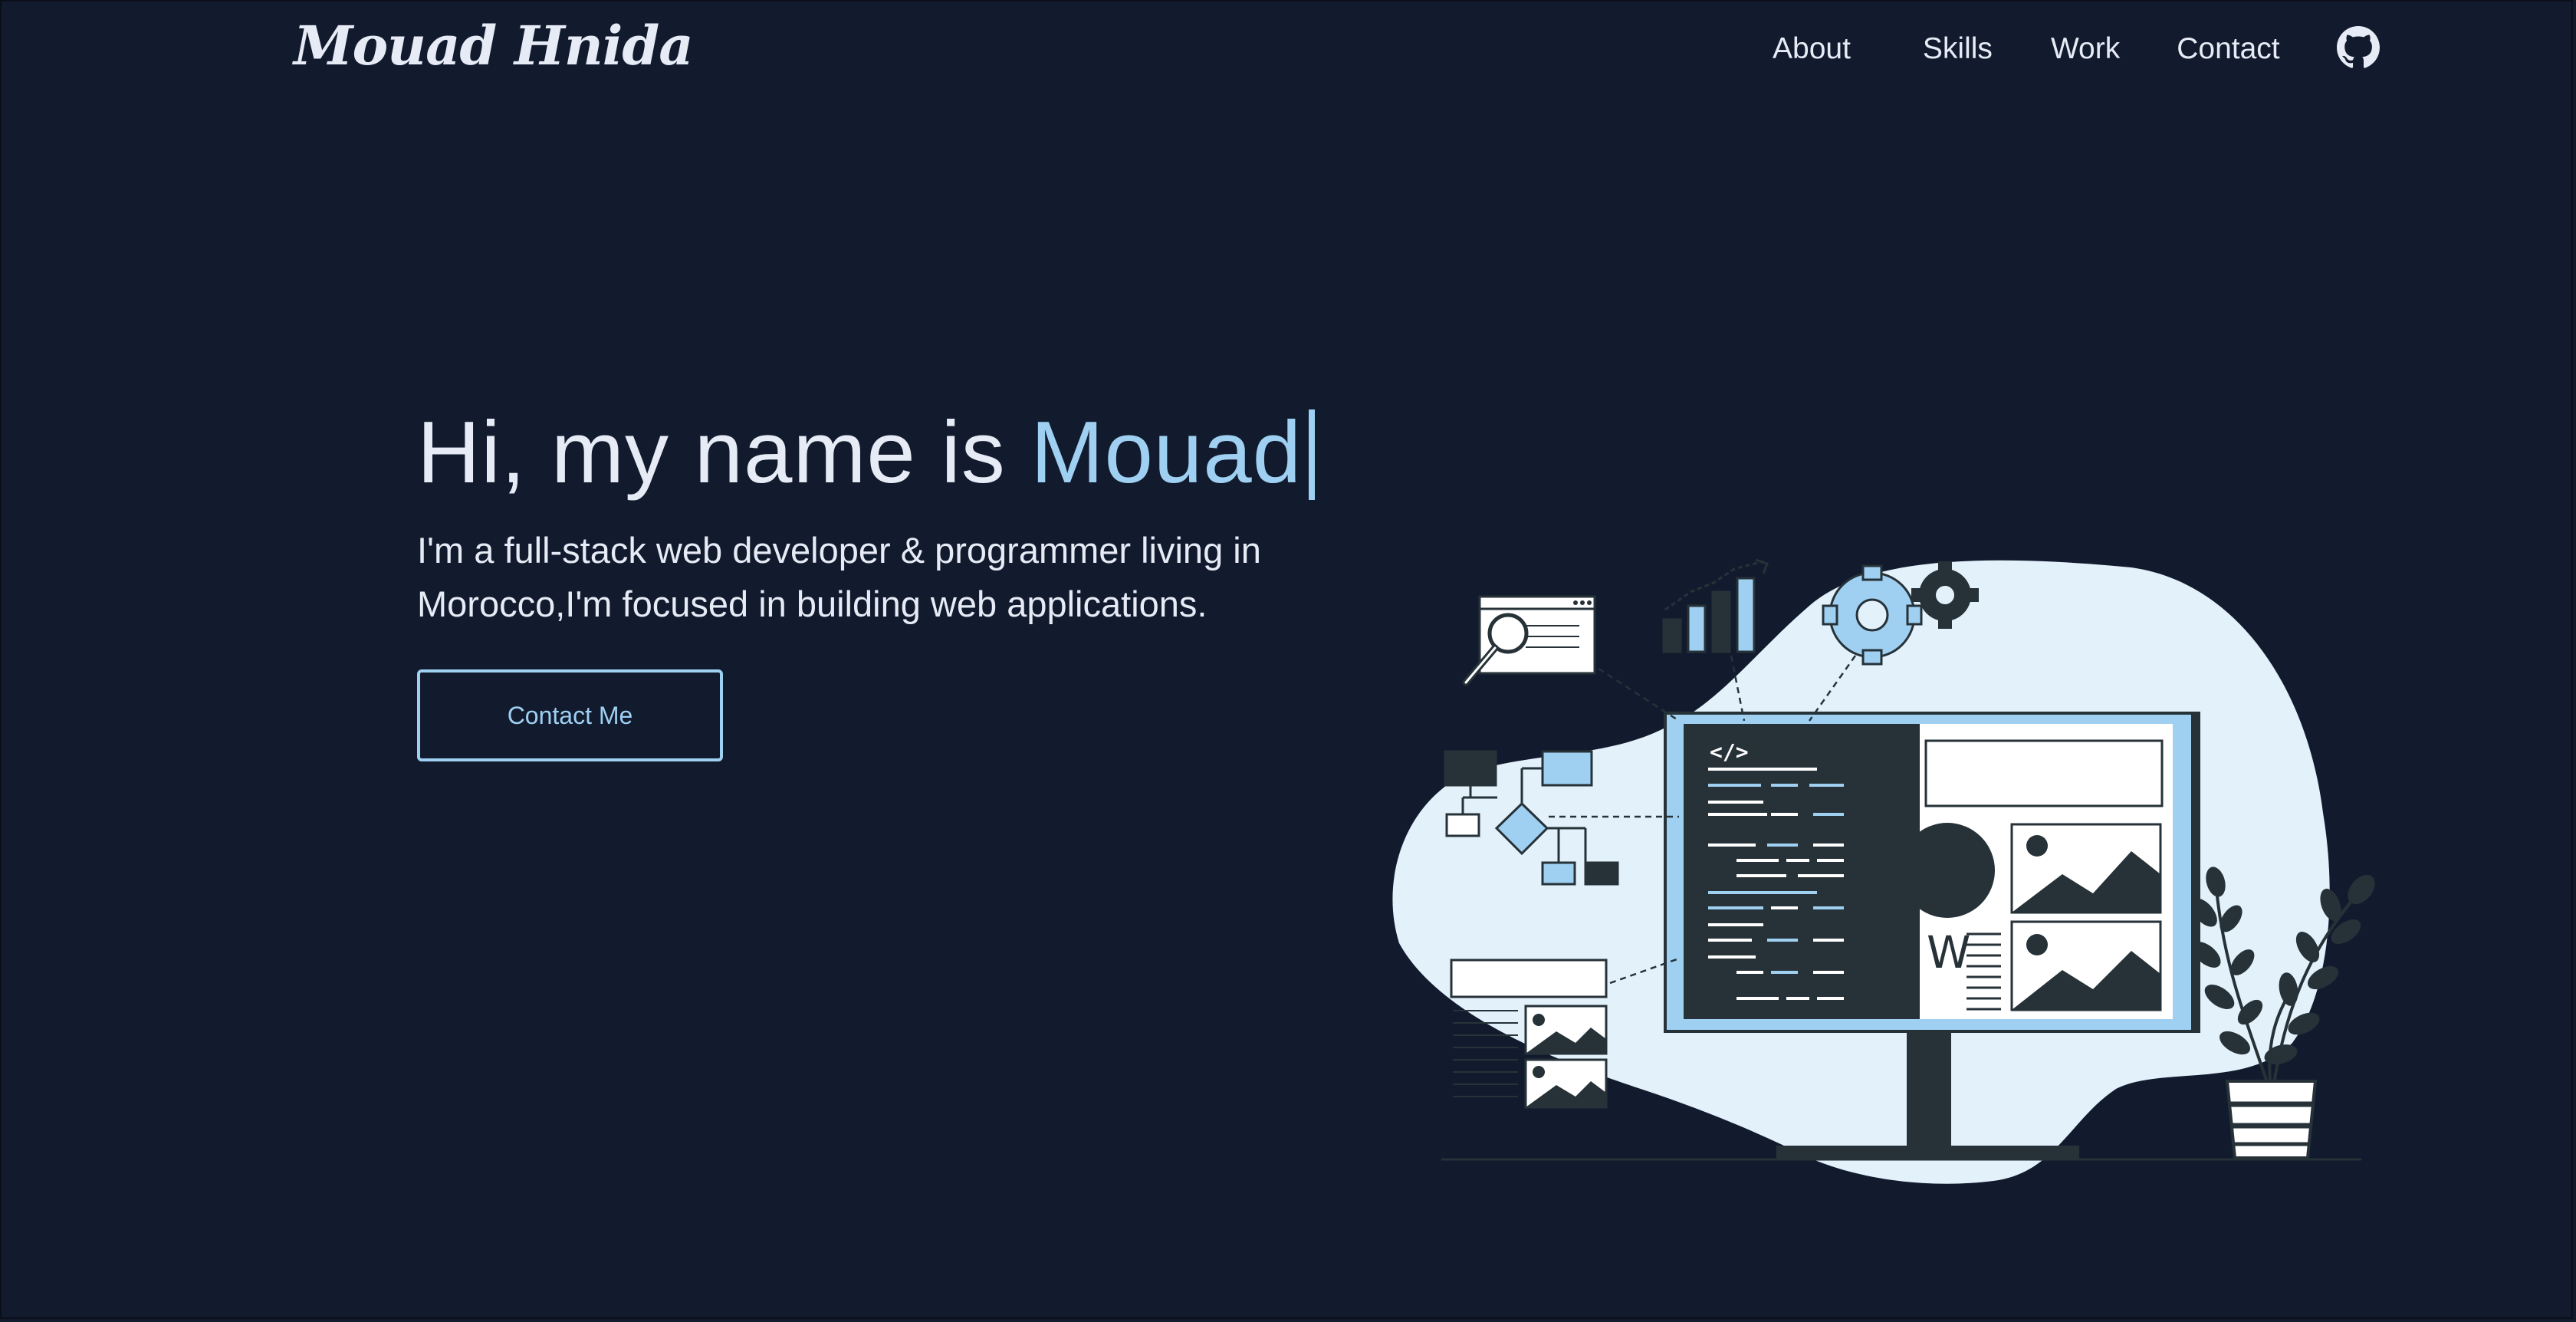 The width and height of the screenshot is (2576, 1322). I want to click on preview-circle, so click(1948, 871).